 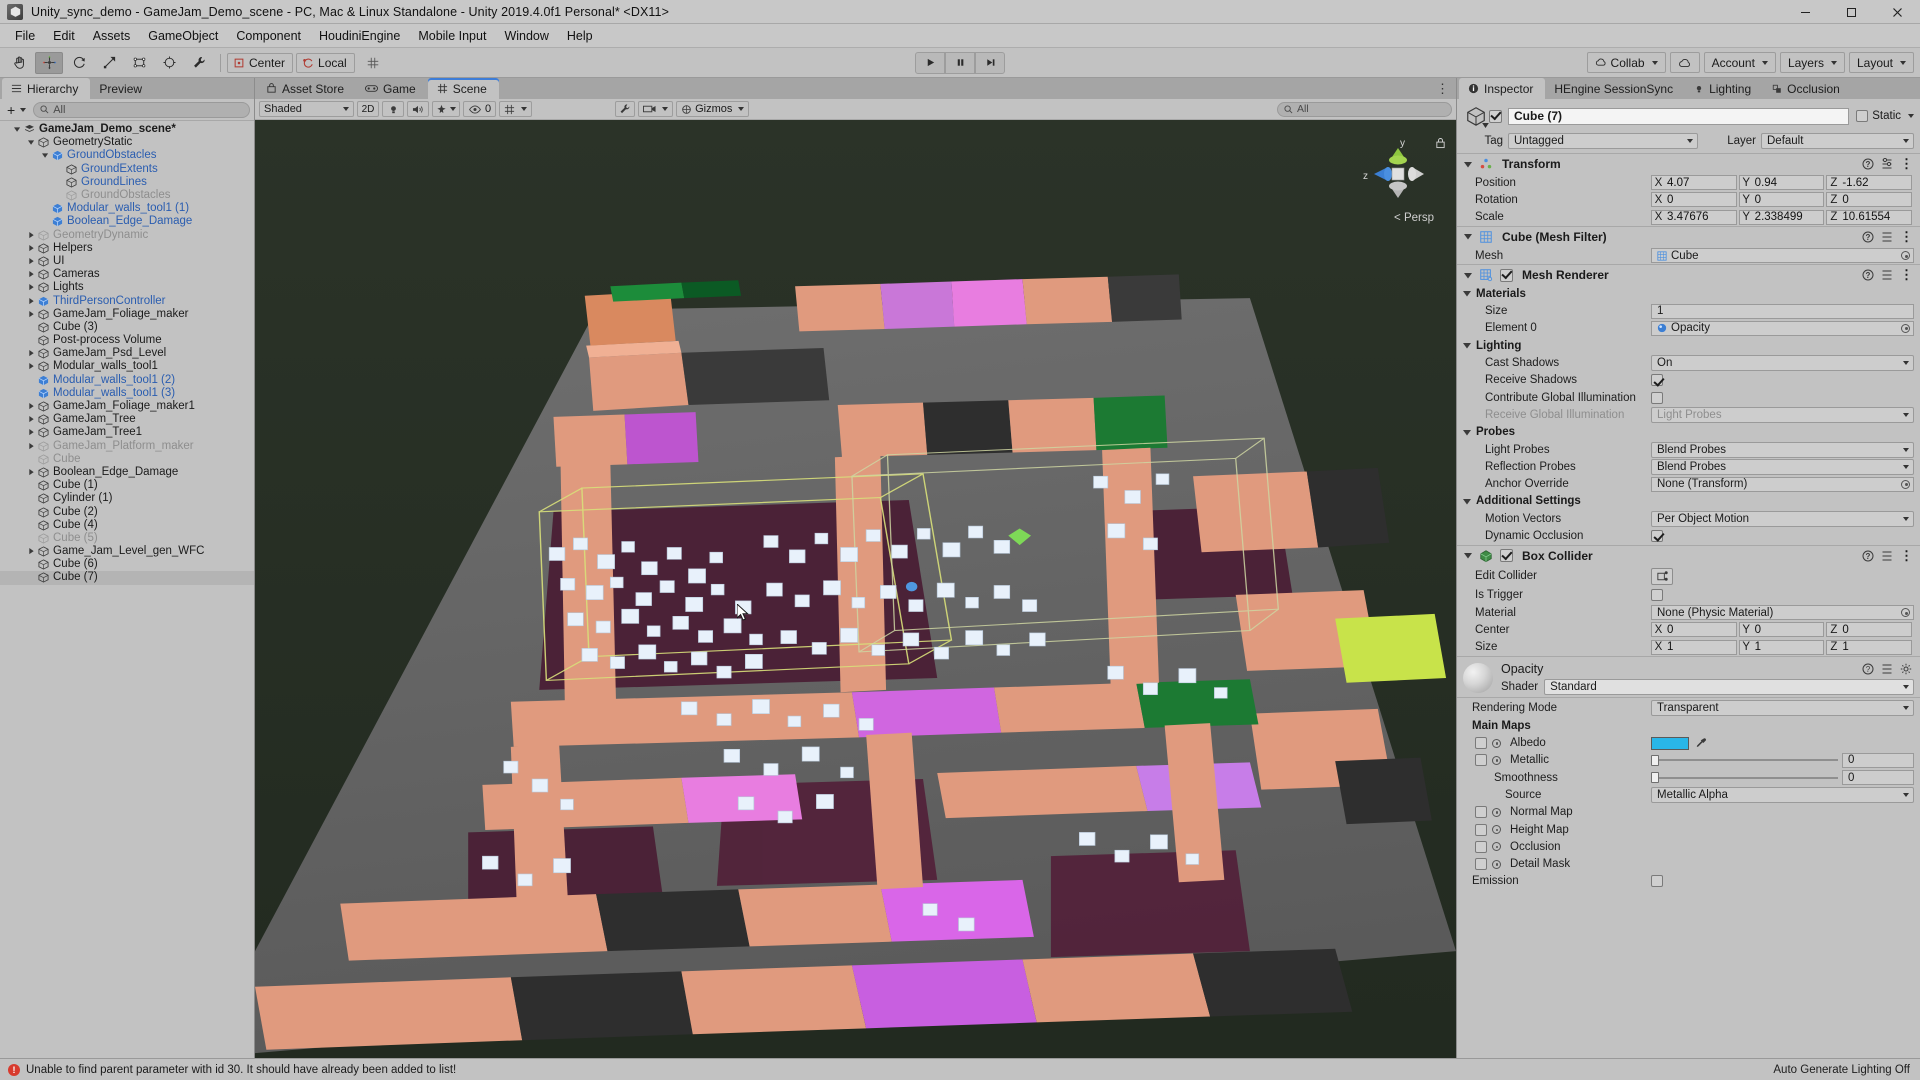 What do you see at coordinates (127, 274) in the screenshot?
I see `hierarchy-item: Cameras` at bounding box center [127, 274].